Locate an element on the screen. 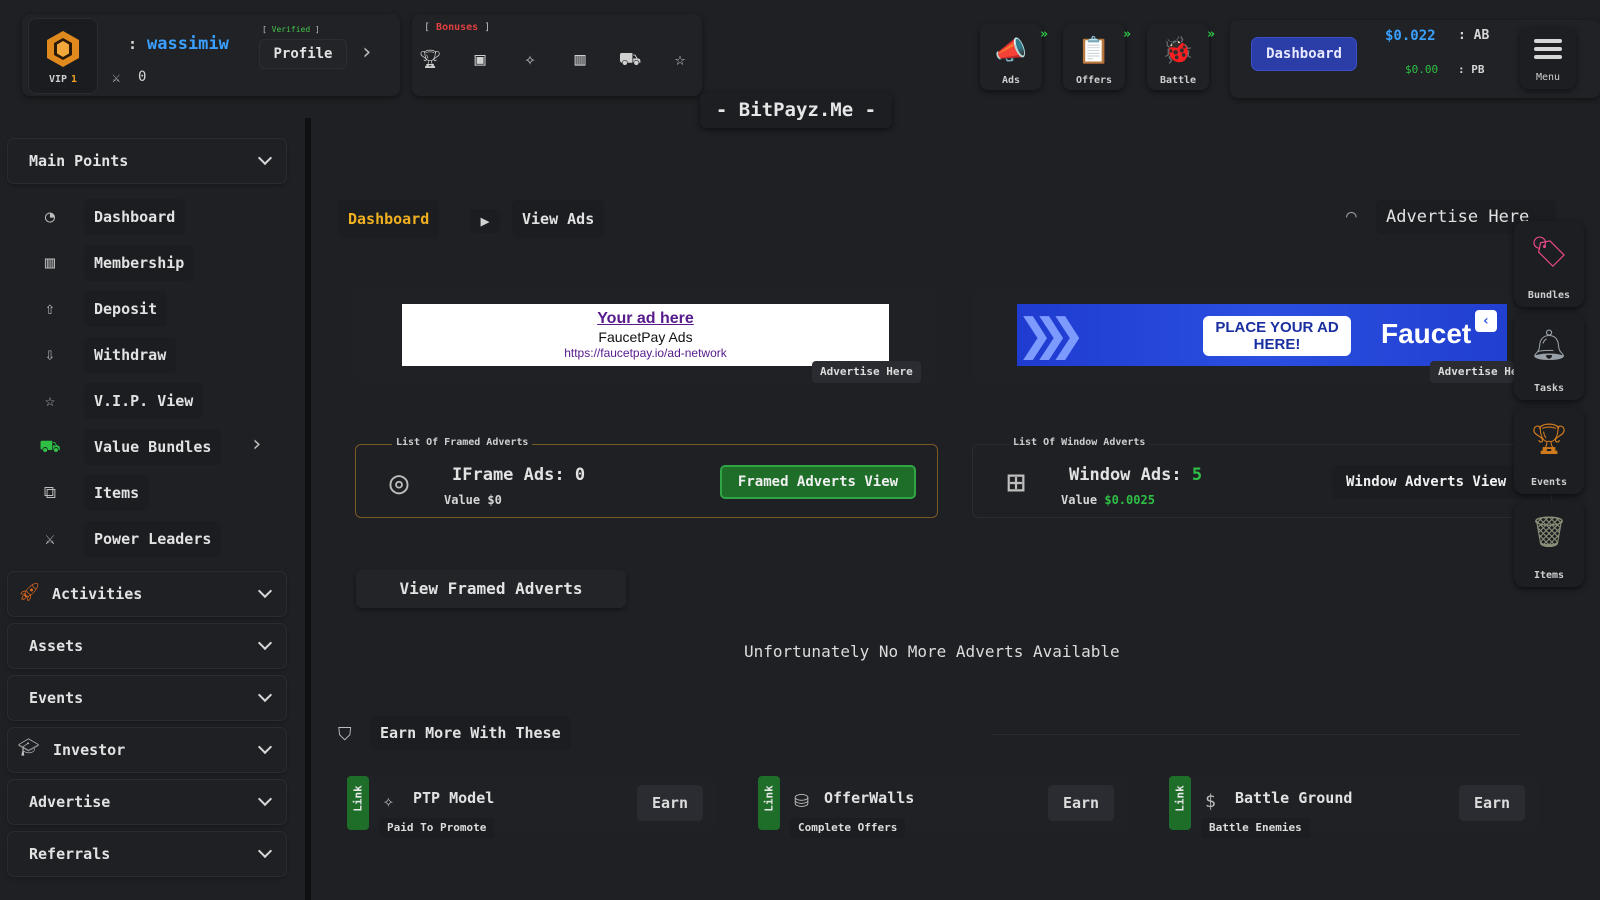 This screenshot has width=1600, height=900. framed-adverts-view-button: Framed Adverts View is located at coordinates (818, 482).